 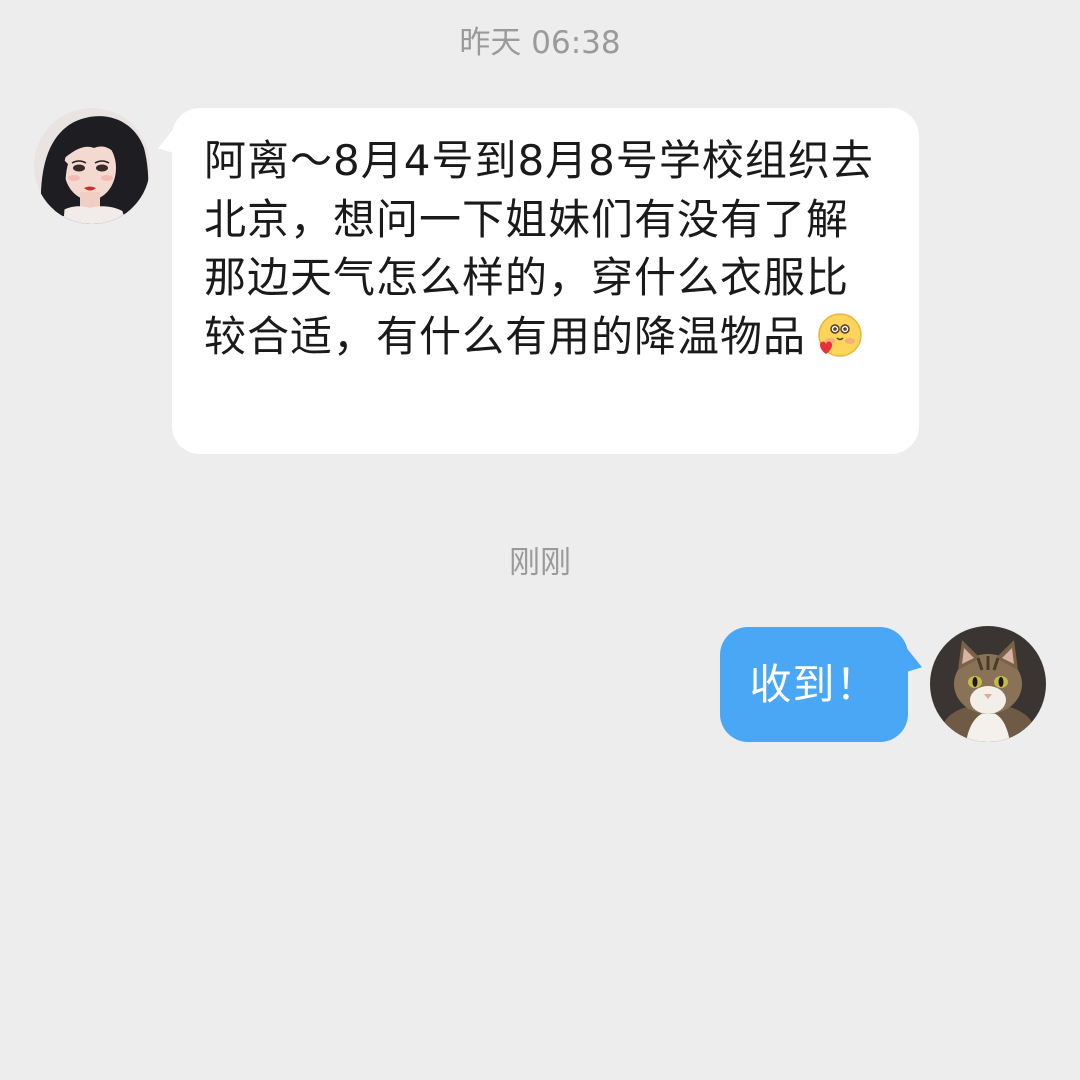 I want to click on message-timestamp: 昨天 06:38, so click(x=540, y=43).